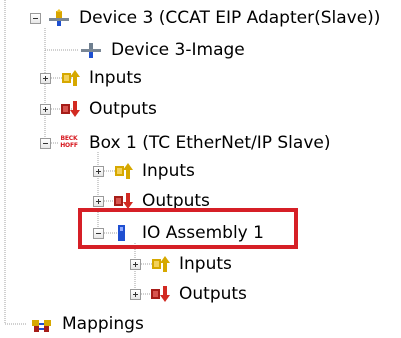 The image size is (401, 338). I want to click on tree-node-io-assembly-1: IO Assembly 1, so click(179, 233).